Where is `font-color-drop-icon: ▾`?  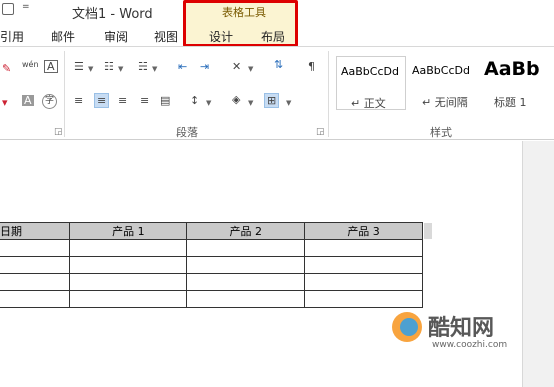
font-color-drop-icon: ▾ is located at coordinates (5, 102).